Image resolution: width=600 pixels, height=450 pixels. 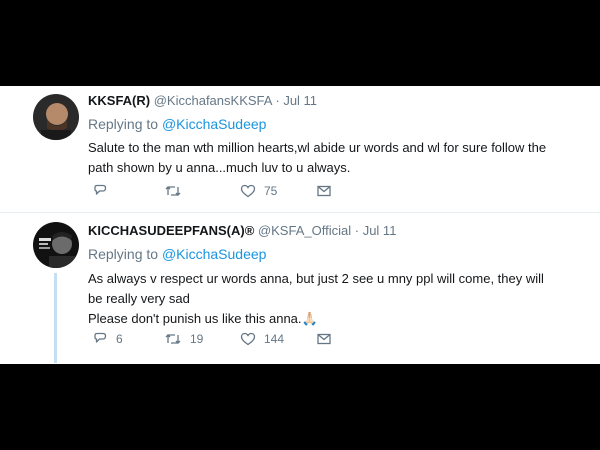 I want to click on tweet-header: KKSFA(R) @KicchafansKKSFA · Jul 11, so click(x=202, y=100).